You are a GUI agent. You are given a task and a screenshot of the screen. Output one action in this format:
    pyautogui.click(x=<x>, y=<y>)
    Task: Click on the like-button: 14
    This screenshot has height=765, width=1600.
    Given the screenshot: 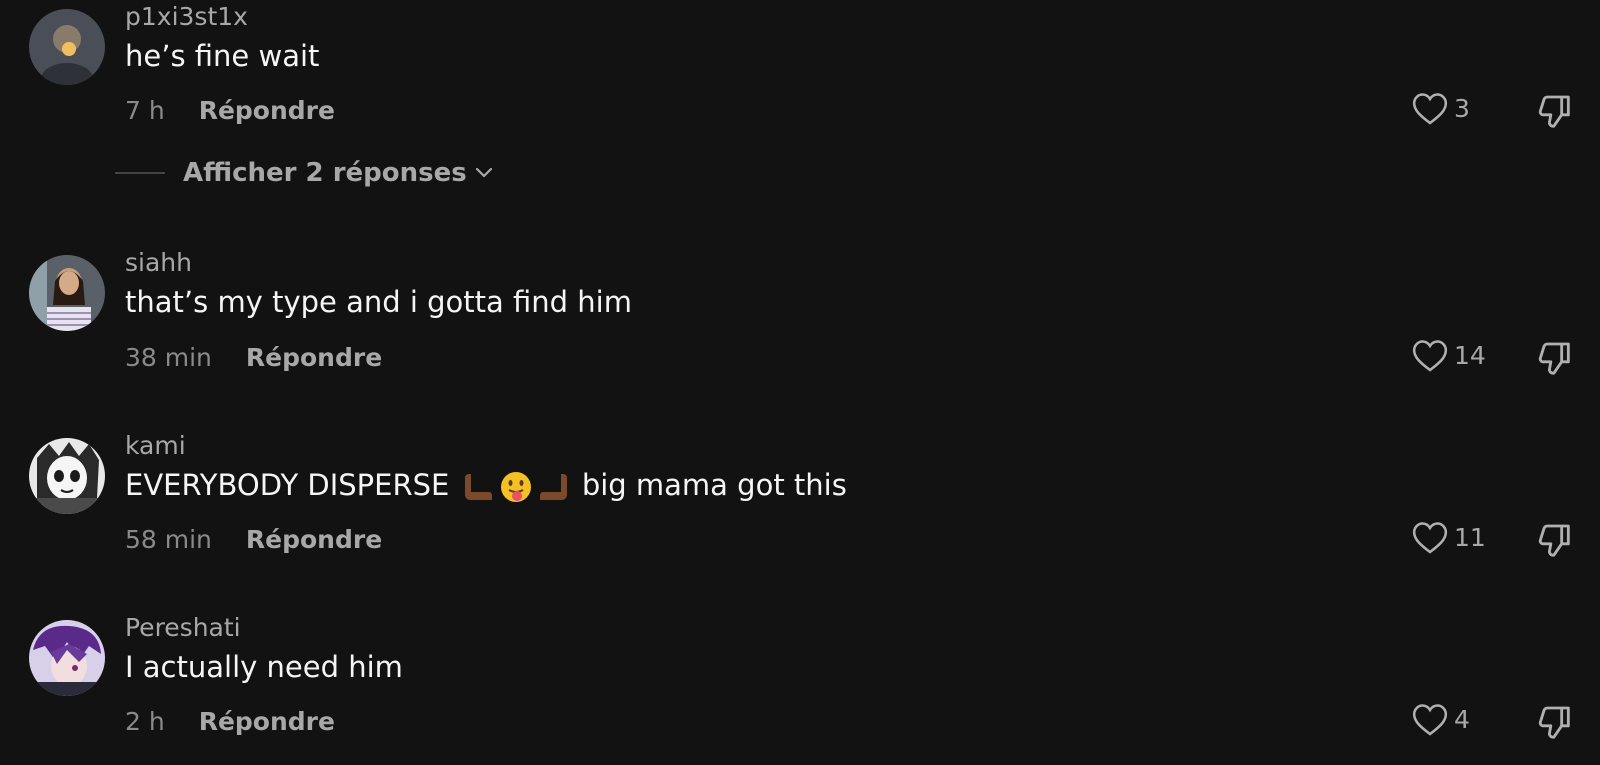 What is the action you would take?
    pyautogui.click(x=1448, y=355)
    